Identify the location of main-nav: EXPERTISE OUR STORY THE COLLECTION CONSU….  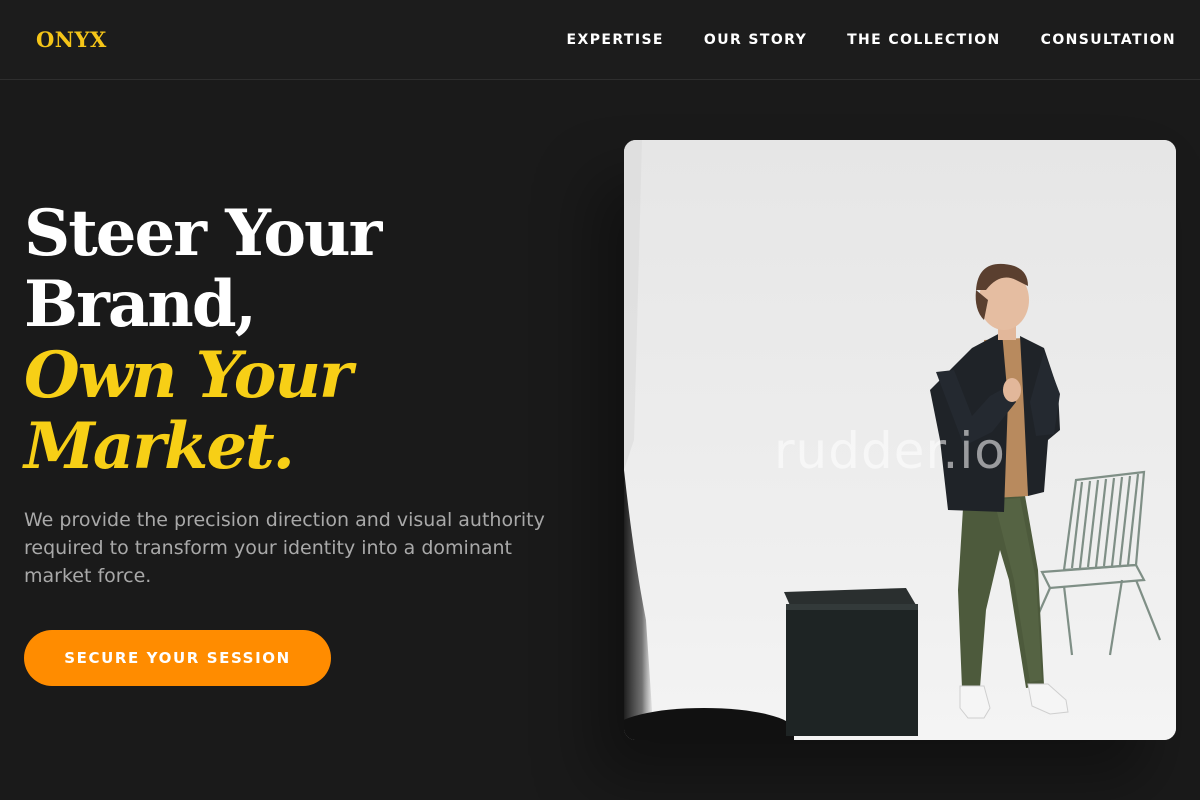
(851, 40).